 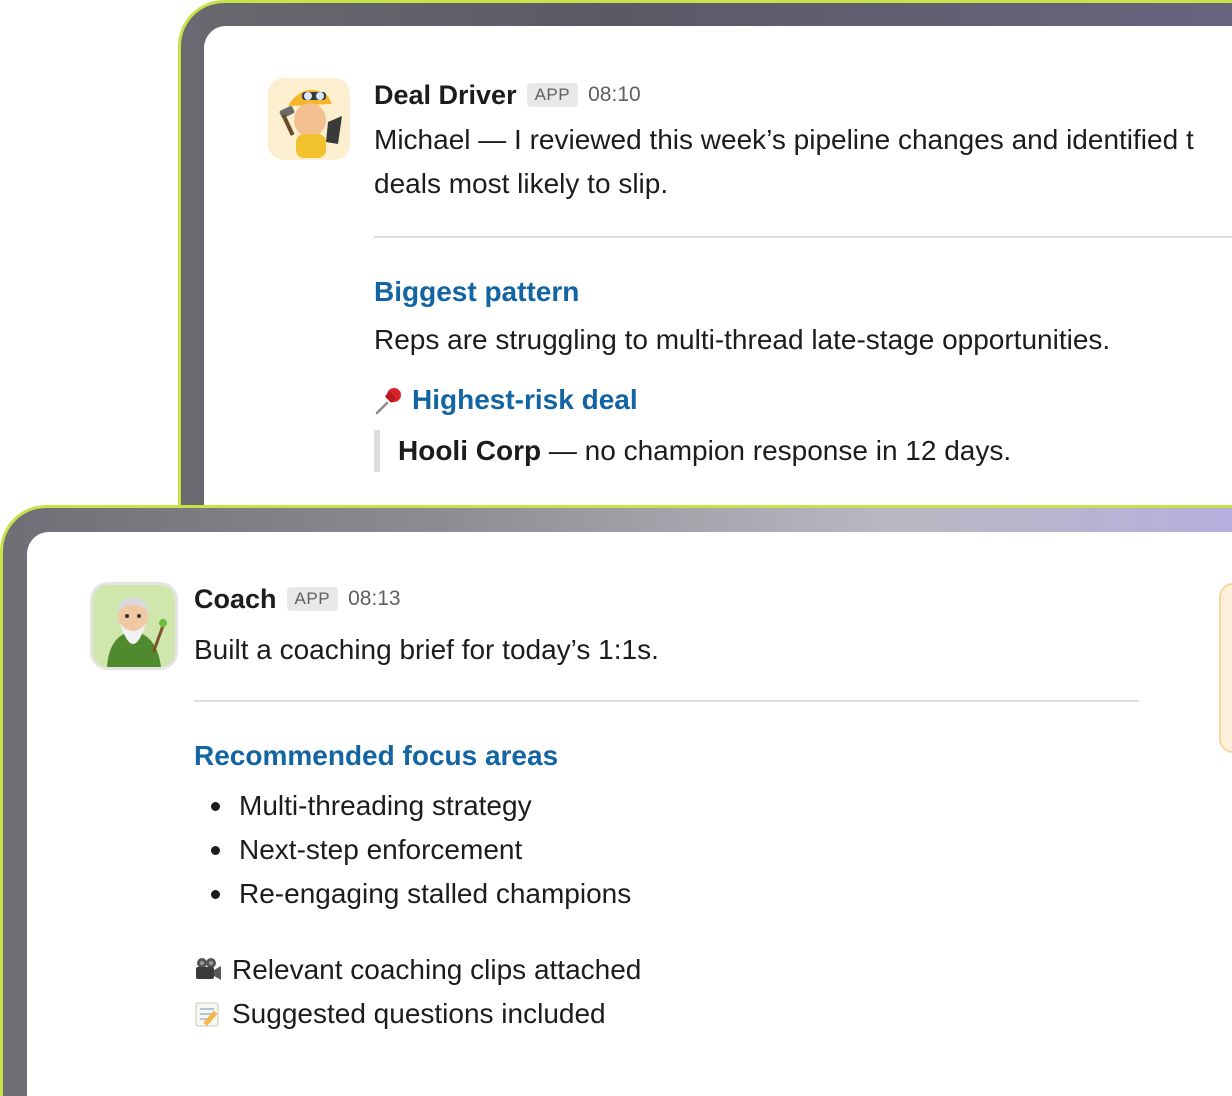 What do you see at coordinates (208, 969) in the screenshot?
I see `movie-camera-icon` at bounding box center [208, 969].